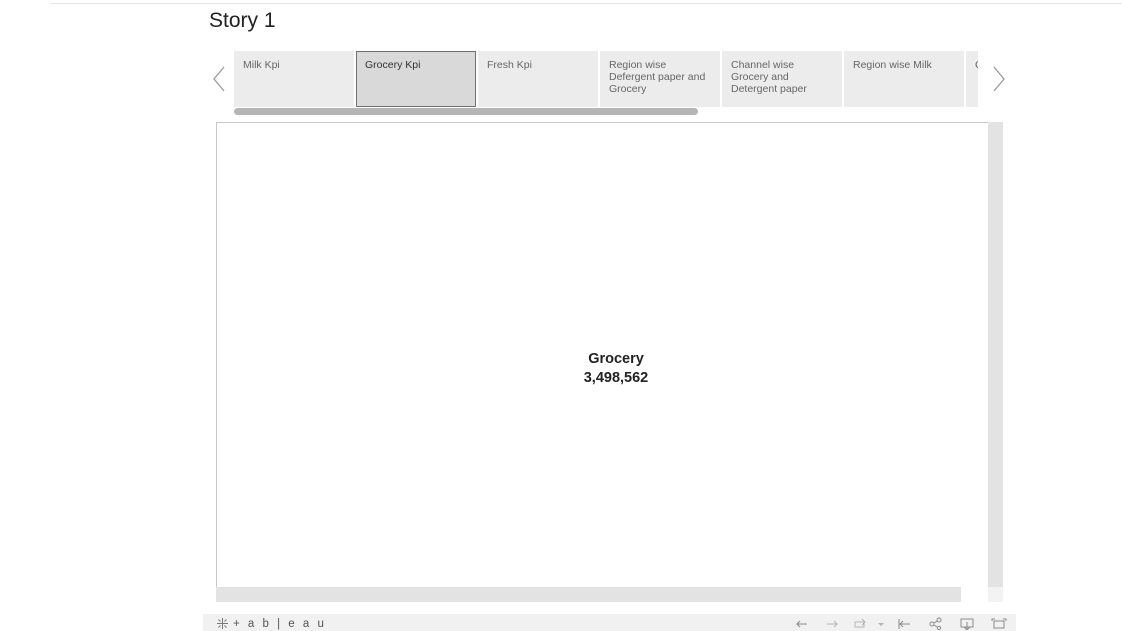  What do you see at coordinates (999, 623) in the screenshot?
I see `fullscreen-icon` at bounding box center [999, 623].